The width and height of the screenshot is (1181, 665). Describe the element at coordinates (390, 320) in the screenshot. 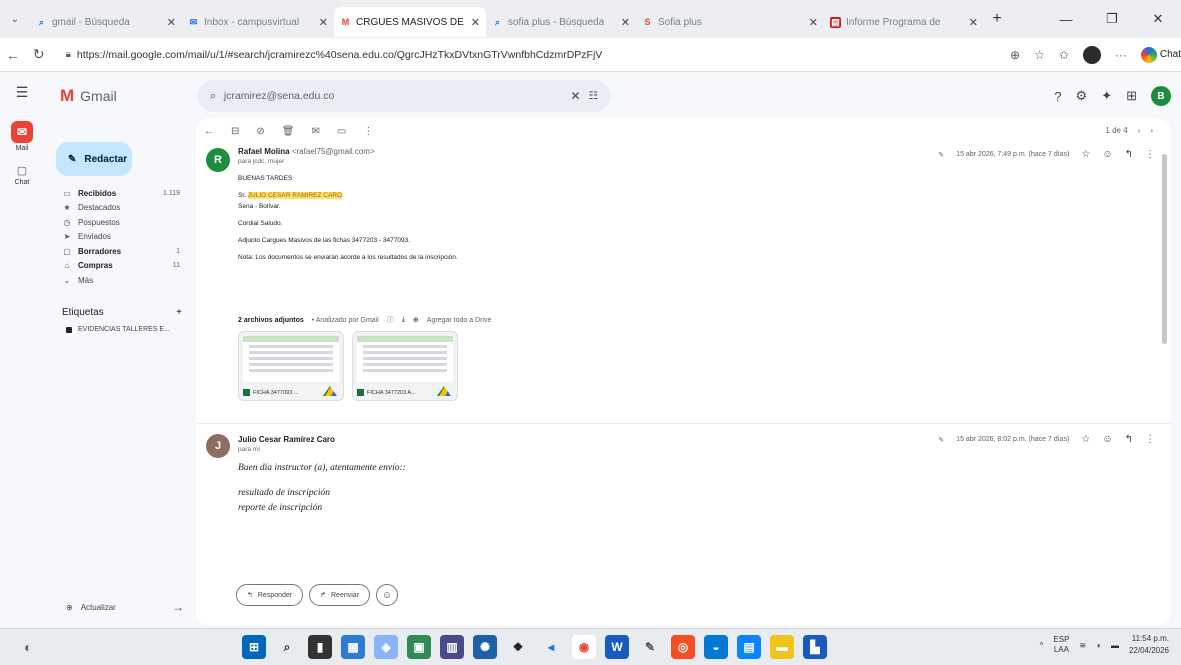

I see `info-icon: ⓘ` at that location.